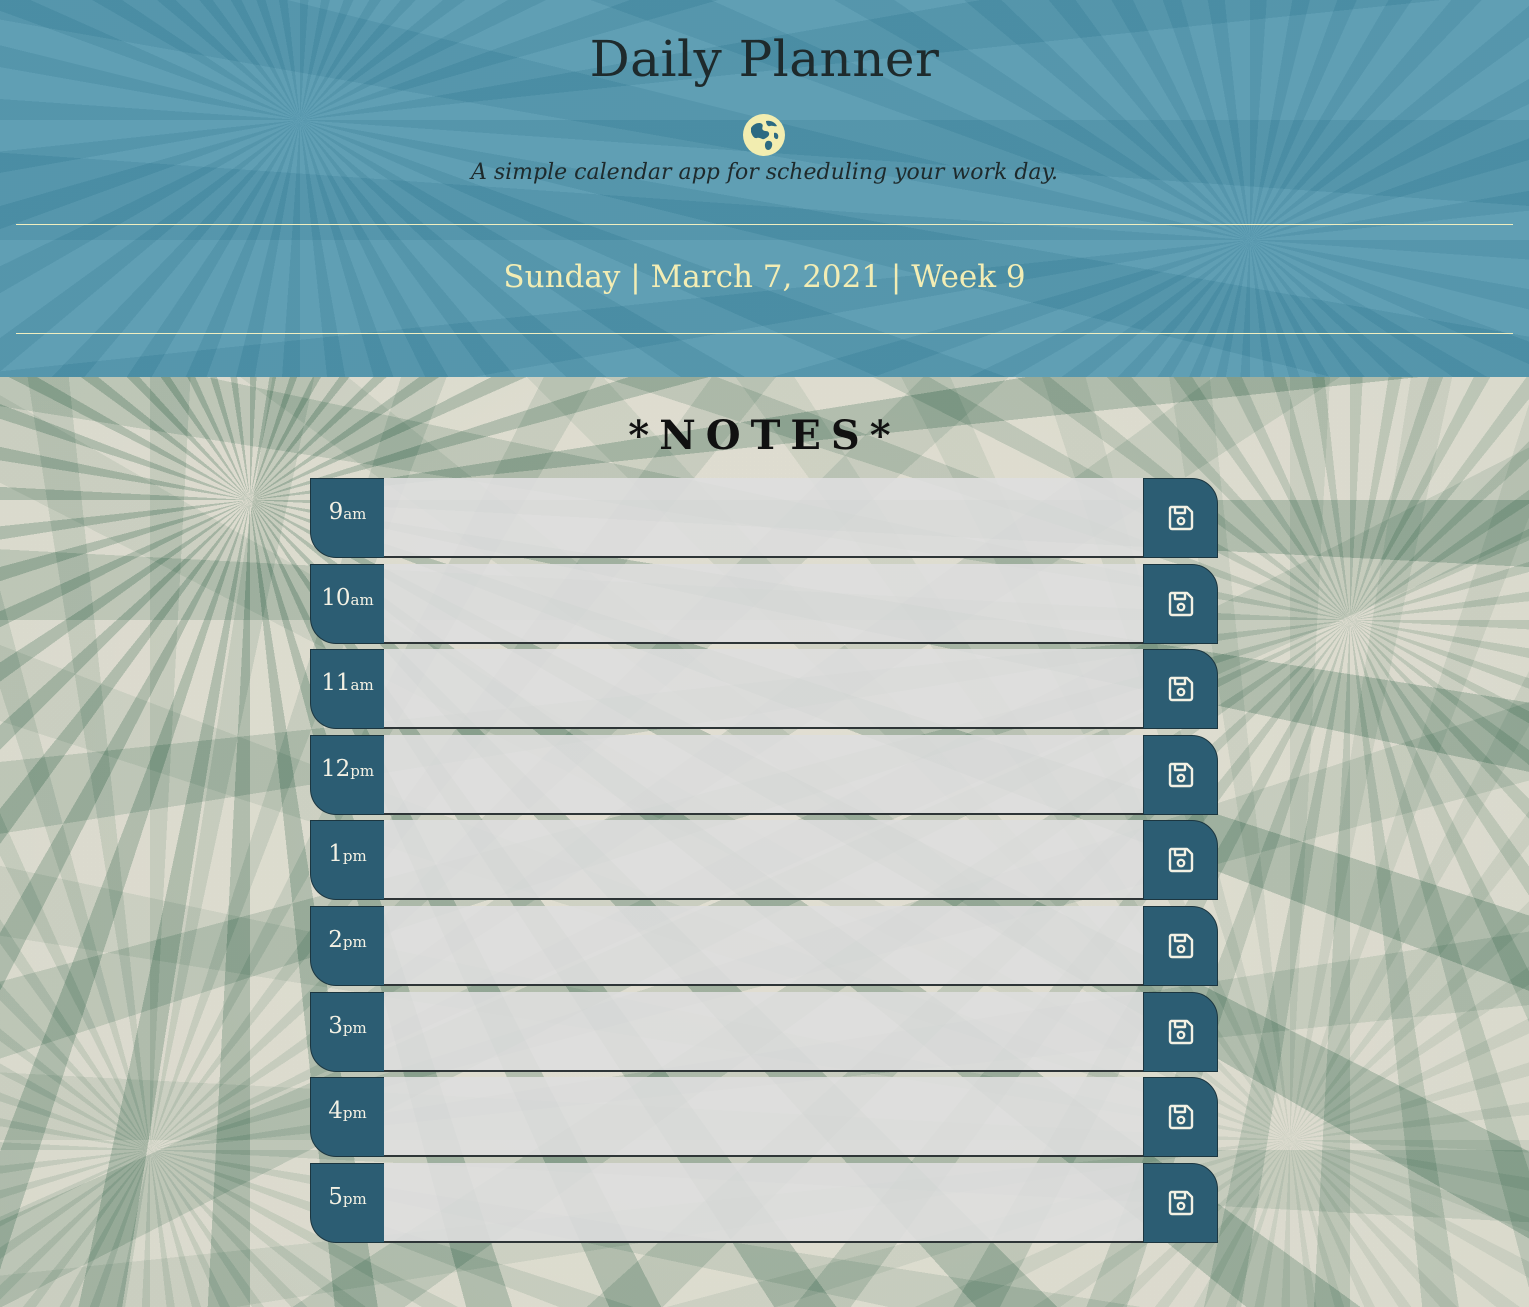  What do you see at coordinates (764, 435) in the screenshot?
I see `notes-heading: *NOTES*` at bounding box center [764, 435].